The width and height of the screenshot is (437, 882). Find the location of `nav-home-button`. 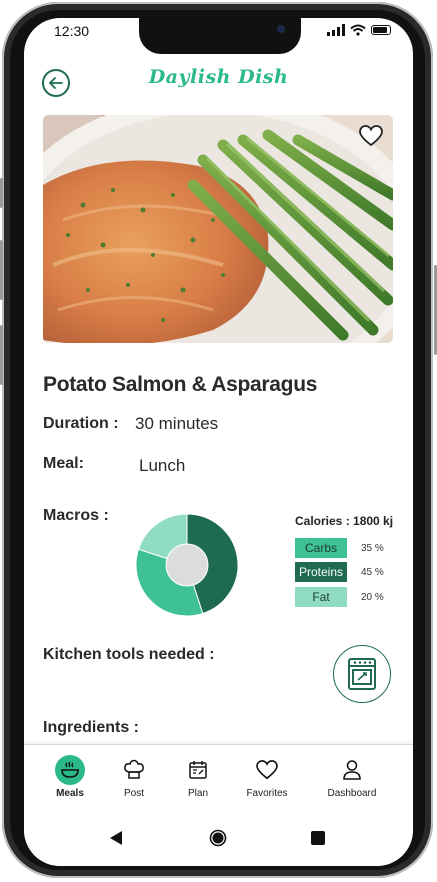

nav-home-button is located at coordinates (218, 838).